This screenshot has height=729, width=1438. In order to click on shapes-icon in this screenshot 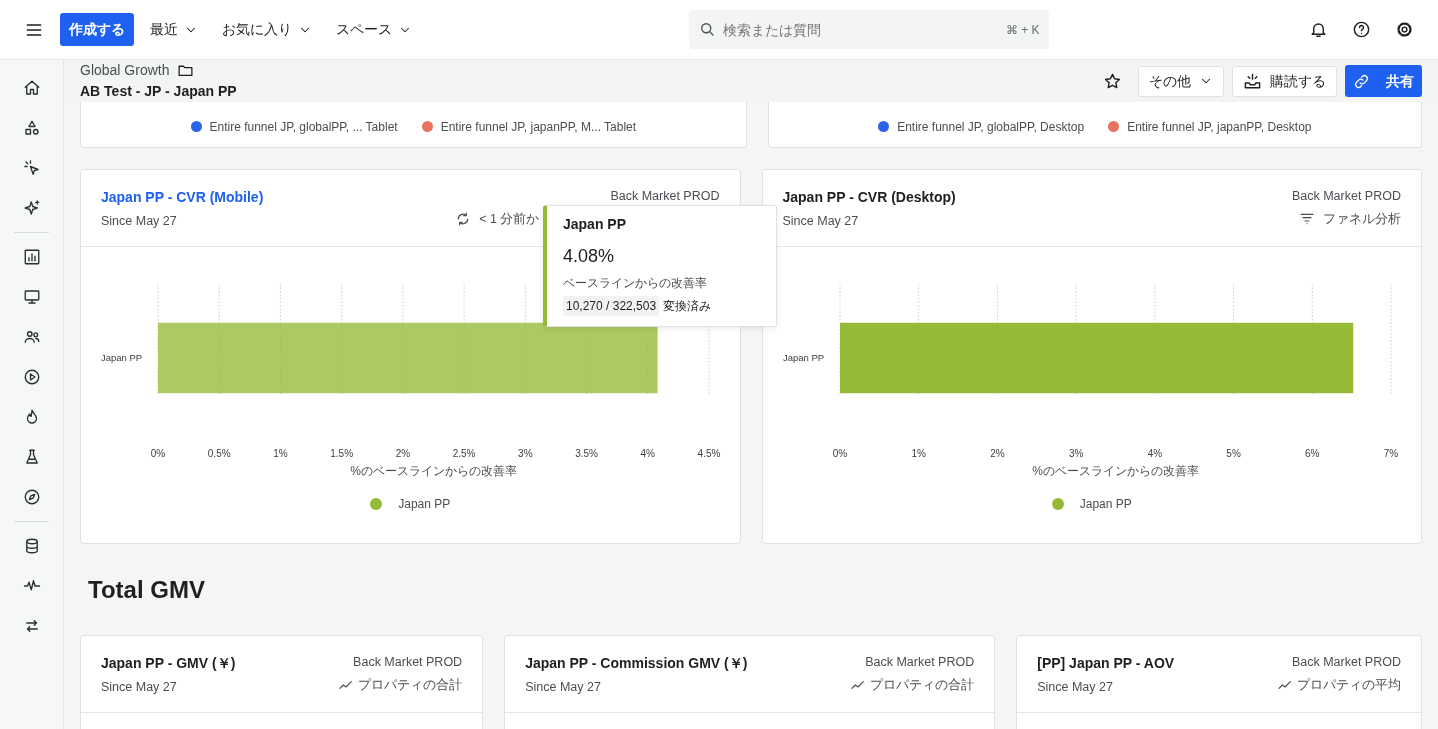, I will do `click(31, 128)`.